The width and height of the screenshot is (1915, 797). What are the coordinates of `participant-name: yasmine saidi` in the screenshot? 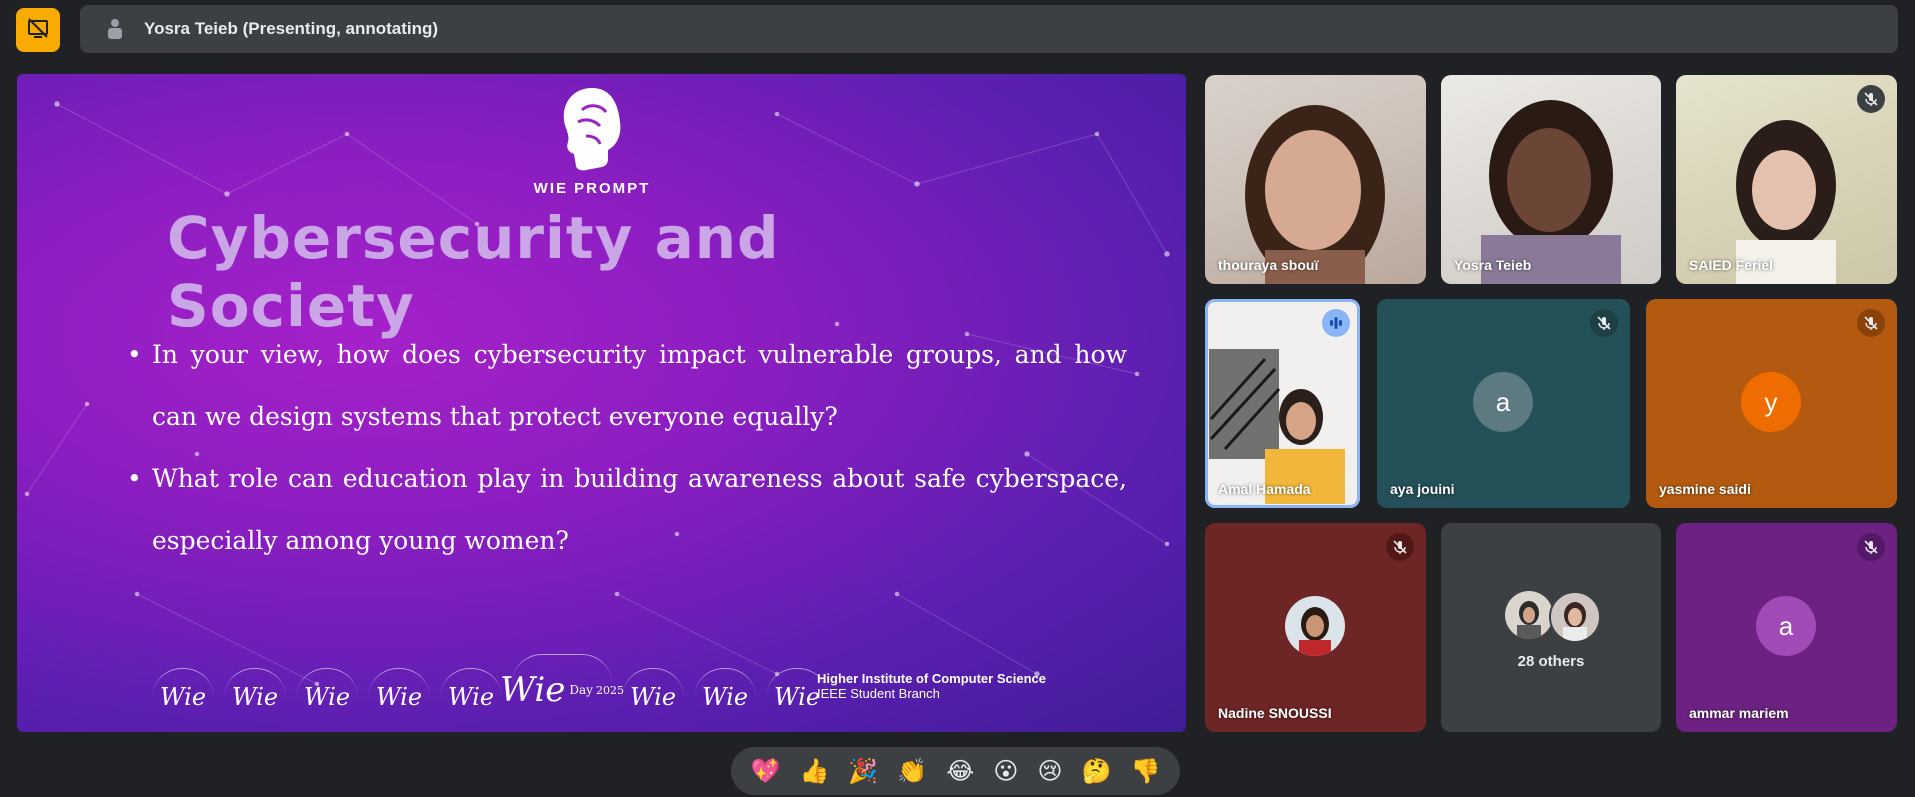 It's located at (1705, 489).